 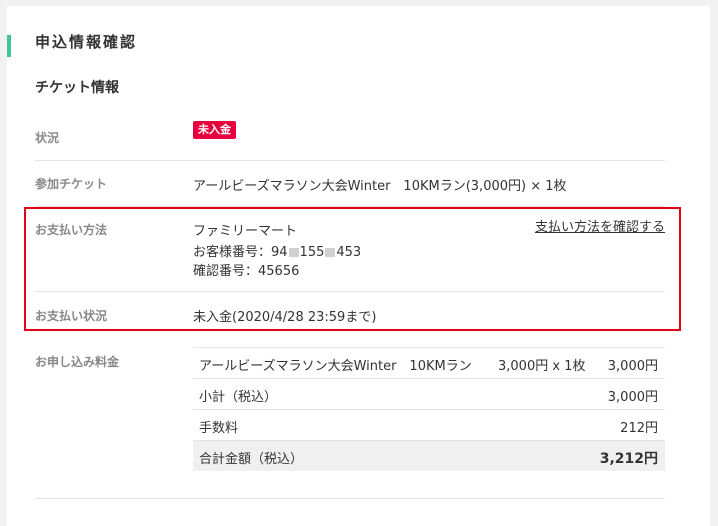 What do you see at coordinates (312, 252) in the screenshot?
I see `customer-number-mid: 155` at bounding box center [312, 252].